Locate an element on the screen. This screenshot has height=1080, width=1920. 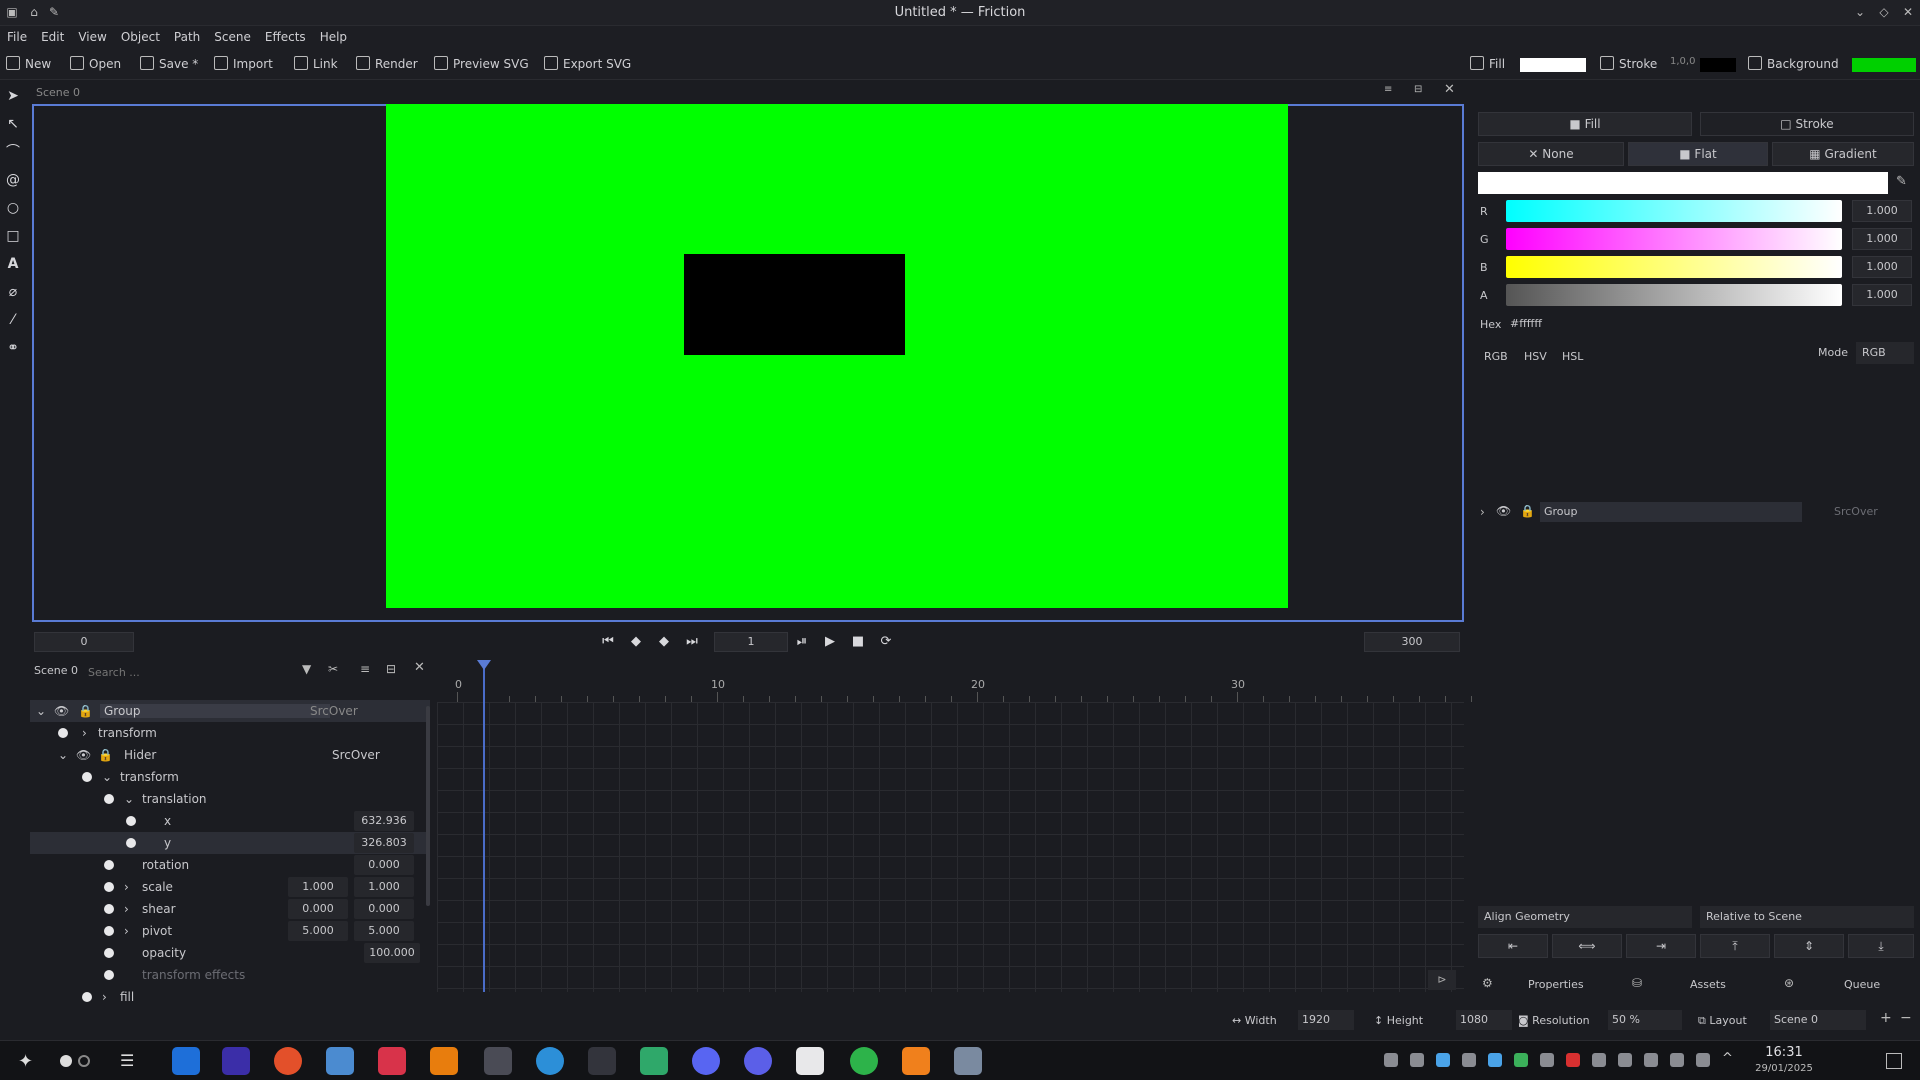
tree-row-scale: › scale 1.000 1.000 is located at coordinates (230, 887).